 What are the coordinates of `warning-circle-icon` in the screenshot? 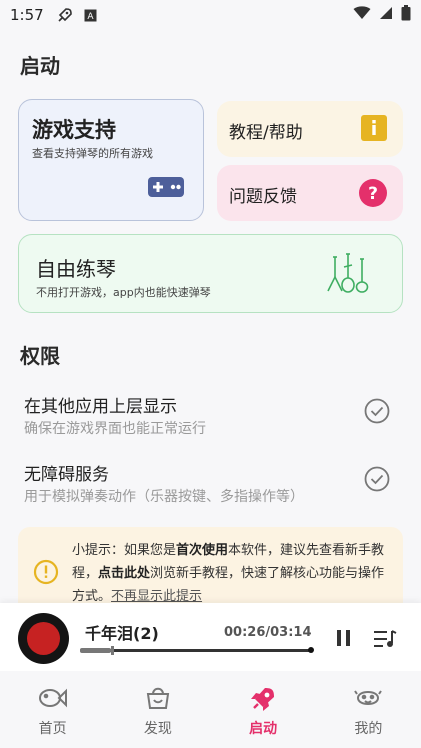 It's located at (46, 574).